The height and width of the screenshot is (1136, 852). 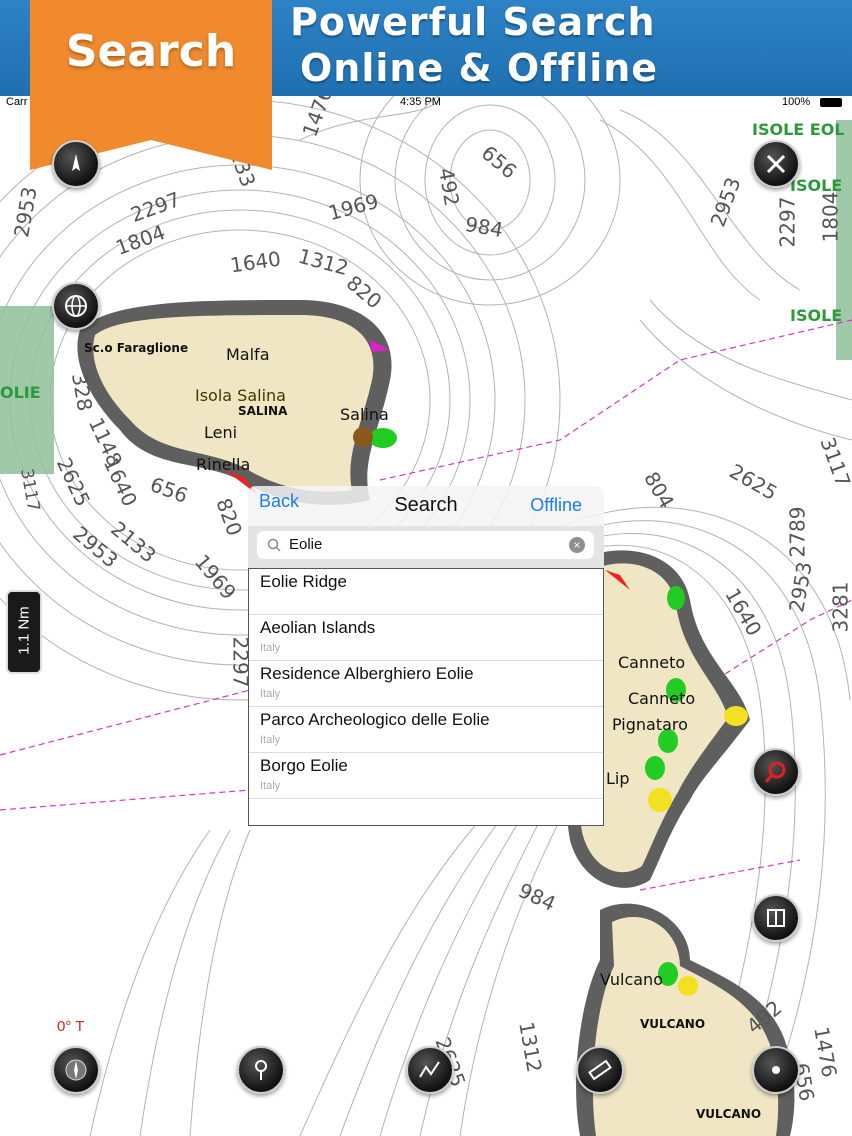 I want to click on place-label: Salina, so click(x=364, y=414).